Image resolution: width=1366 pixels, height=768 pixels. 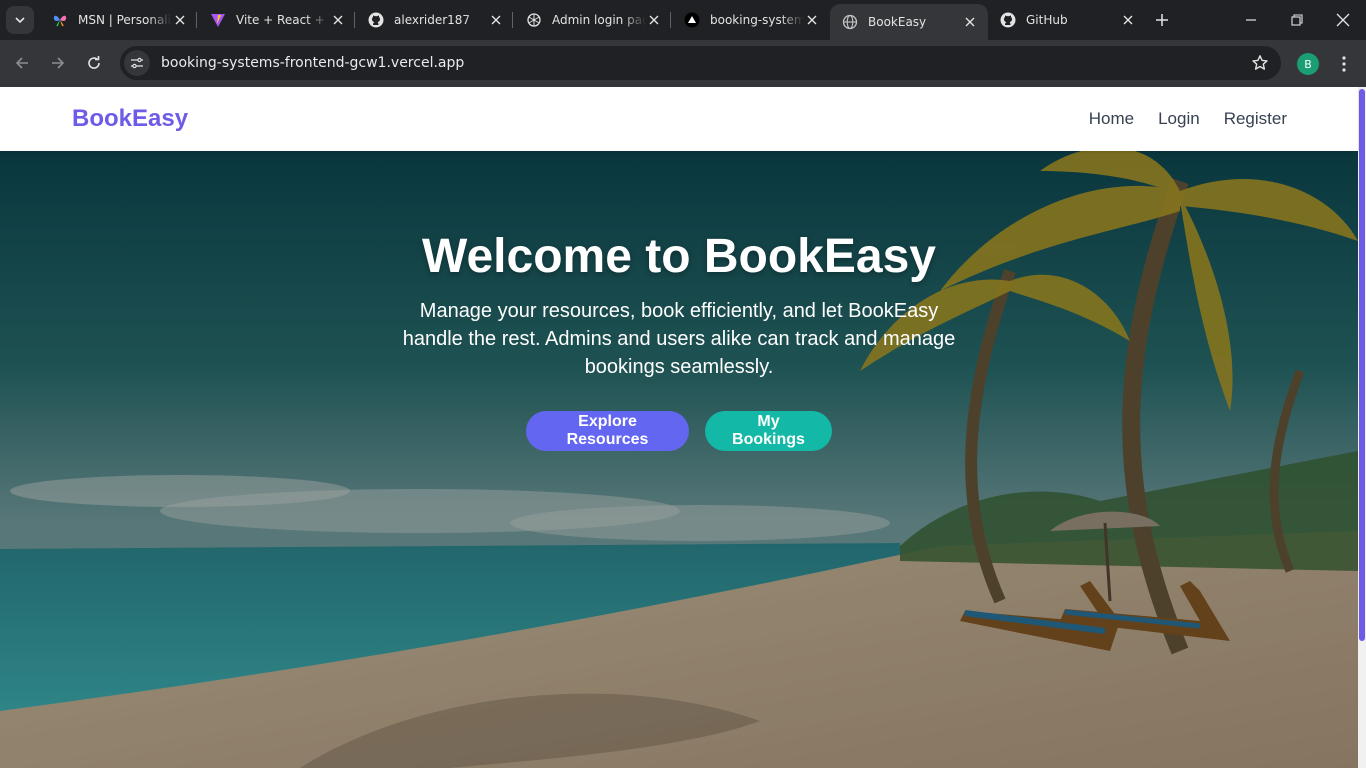 What do you see at coordinates (607, 431) in the screenshot?
I see `explore-resources-button: Explore Resources` at bounding box center [607, 431].